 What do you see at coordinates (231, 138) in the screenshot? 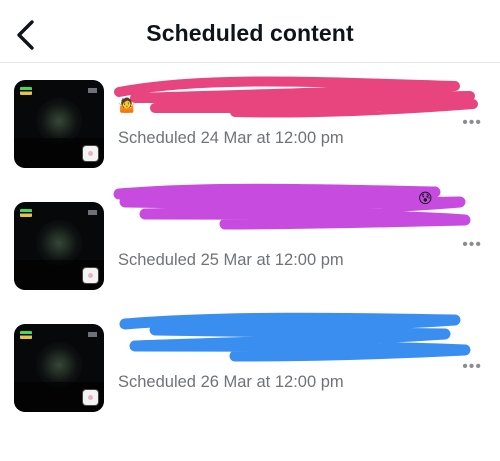
I see `scheduled-time: Scheduled 24 Mar at 12:00 pm` at bounding box center [231, 138].